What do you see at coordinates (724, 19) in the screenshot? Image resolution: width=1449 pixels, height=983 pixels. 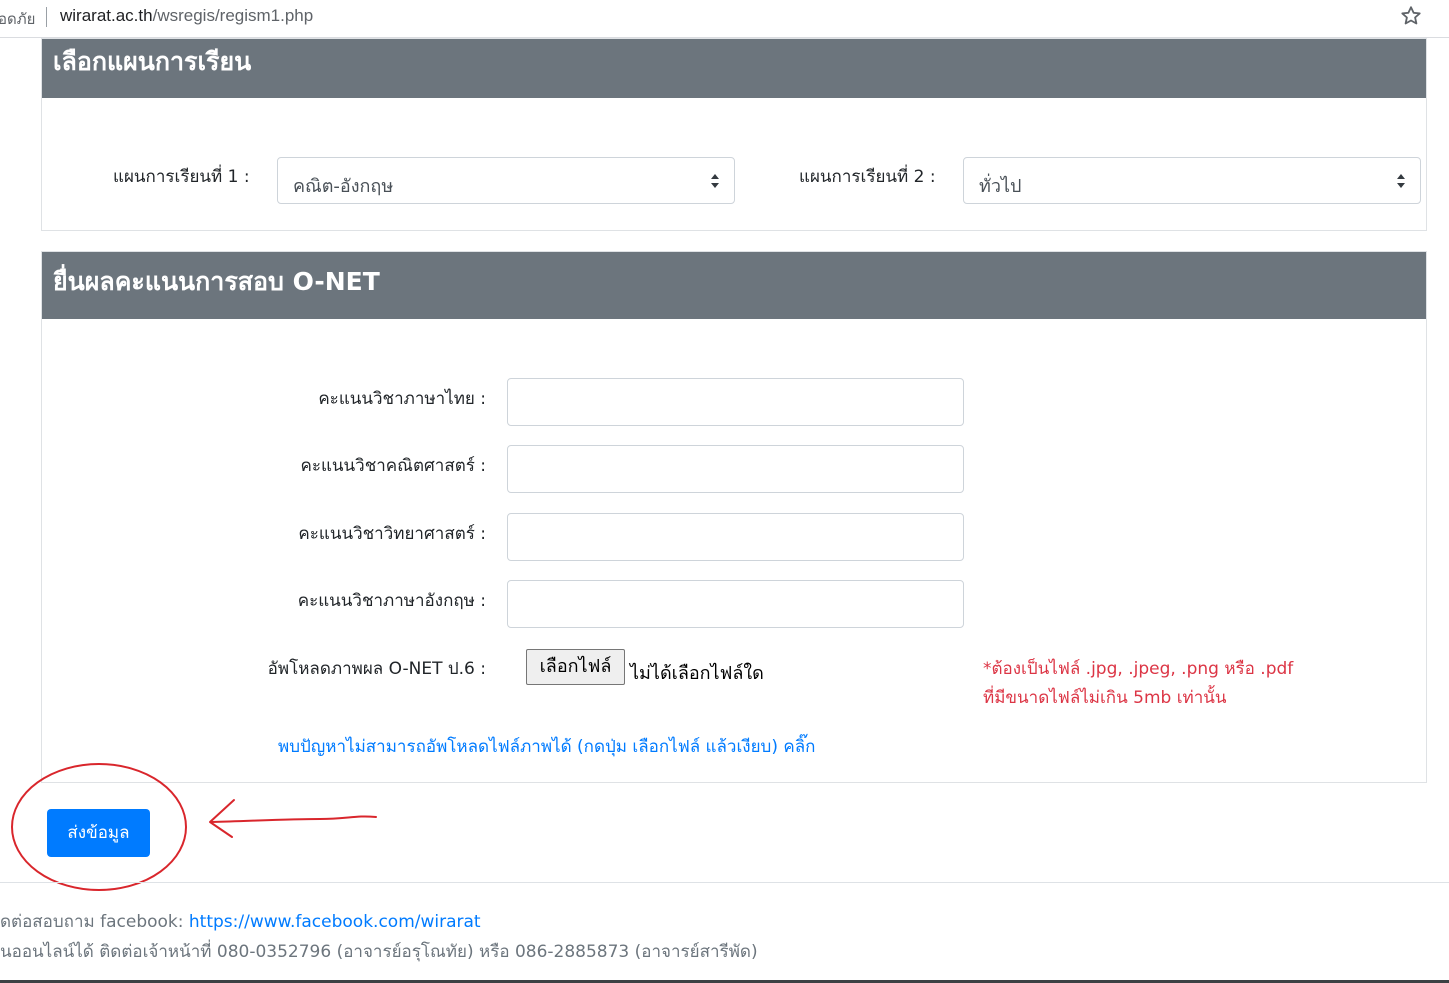 I see `browser-address-bar: อดภัย wirarat.ac.th/wsregis/regism1.php` at bounding box center [724, 19].